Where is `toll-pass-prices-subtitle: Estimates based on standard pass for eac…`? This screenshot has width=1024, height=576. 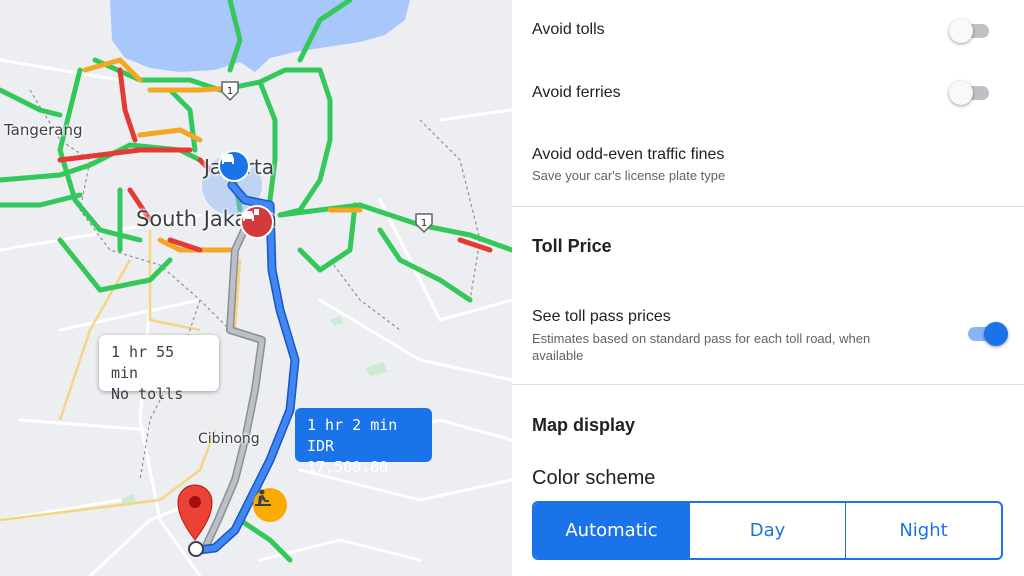 toll-pass-prices-subtitle: Estimates based on standard pass for eac… is located at coordinates (701, 347).